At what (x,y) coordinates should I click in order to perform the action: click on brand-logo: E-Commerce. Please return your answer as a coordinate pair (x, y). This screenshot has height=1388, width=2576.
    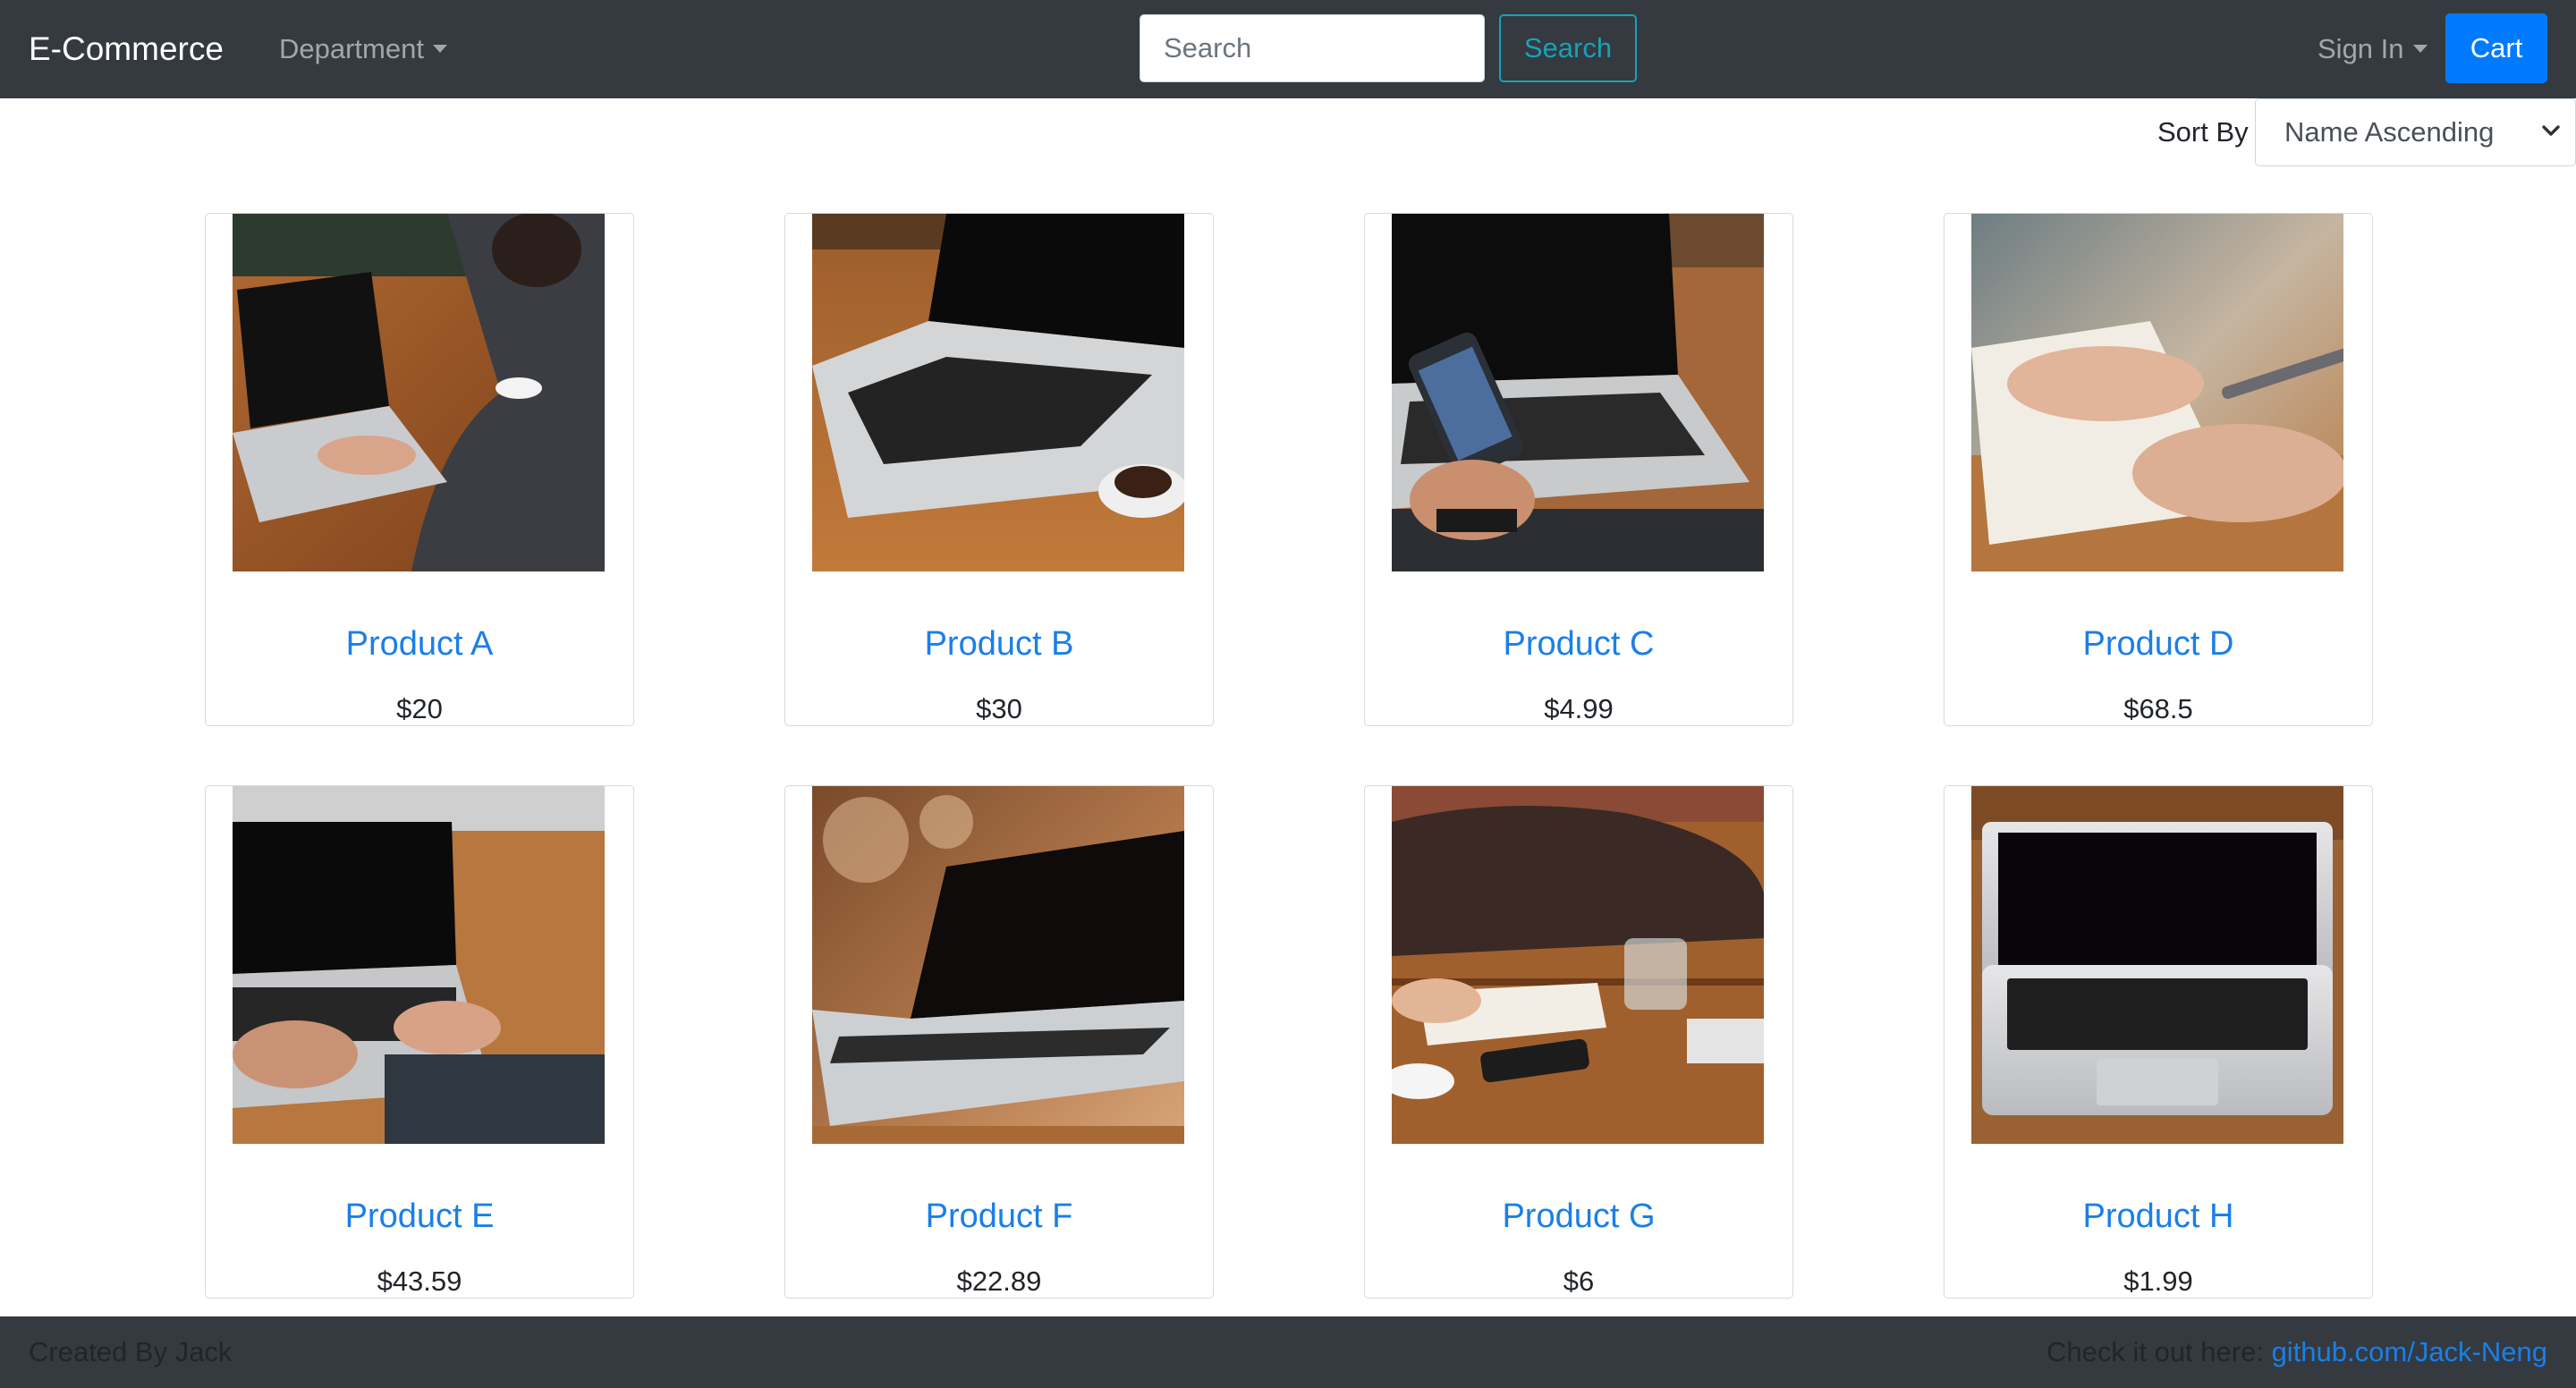
    Looking at the image, I should click on (126, 49).